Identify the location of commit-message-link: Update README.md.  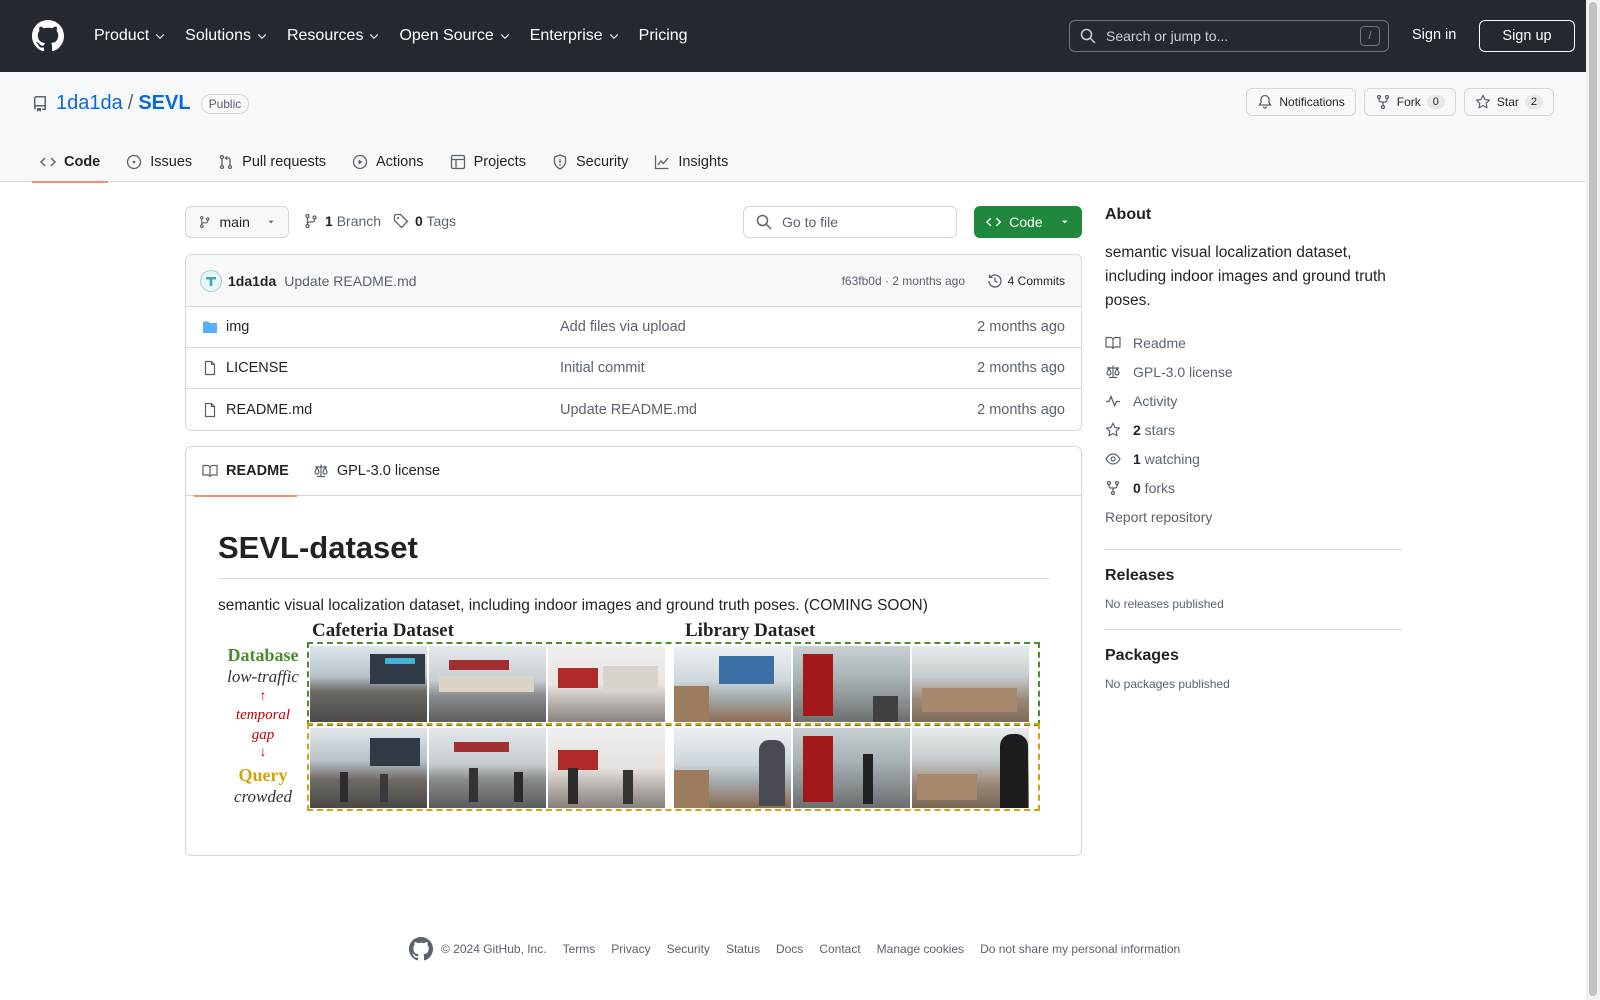
(350, 281).